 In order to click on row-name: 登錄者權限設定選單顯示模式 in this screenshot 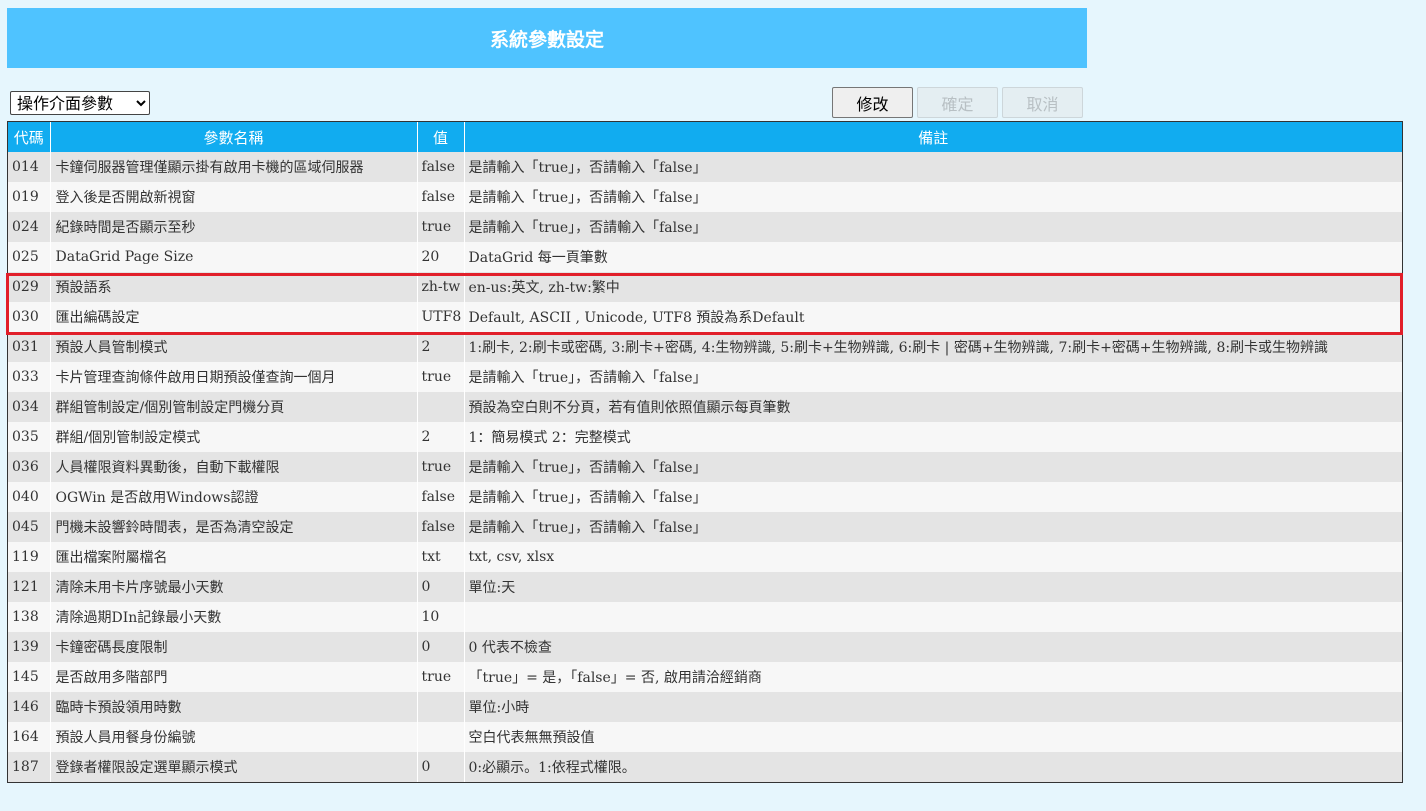, I will do `click(234, 767)`.